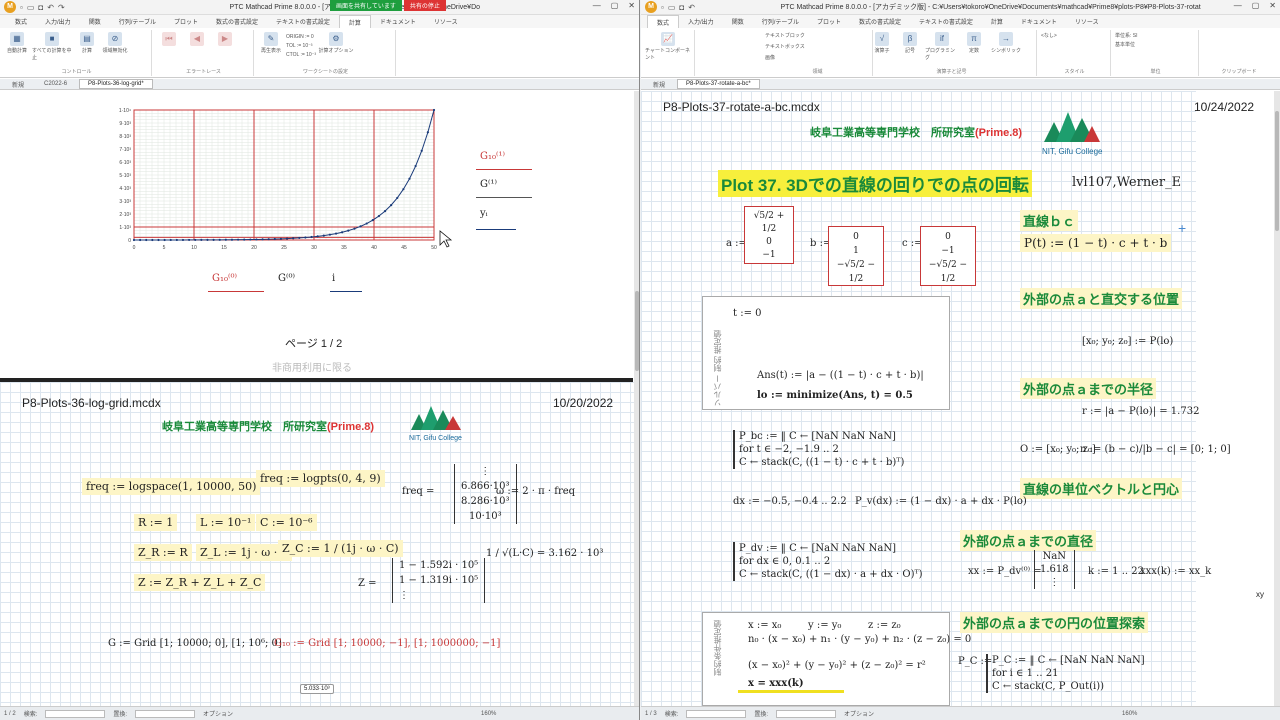 The image size is (1280, 720). What do you see at coordinates (1127, 341) in the screenshot?
I see `xyz-def: [x₀; y₀; z₀] := P(lo)` at bounding box center [1127, 341].